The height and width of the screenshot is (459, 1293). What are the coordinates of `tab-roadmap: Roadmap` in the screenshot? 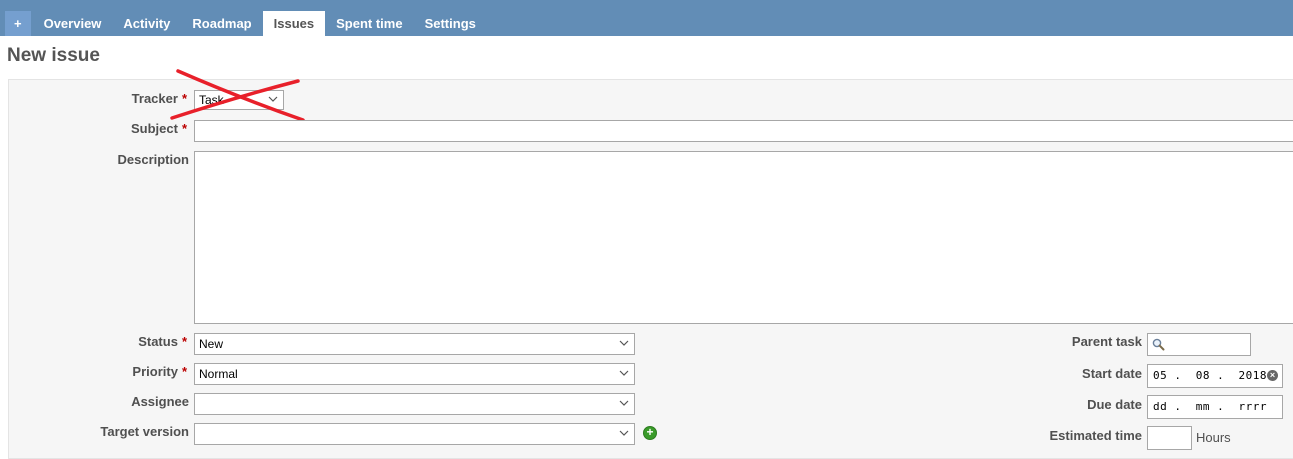 It's located at (221, 23).